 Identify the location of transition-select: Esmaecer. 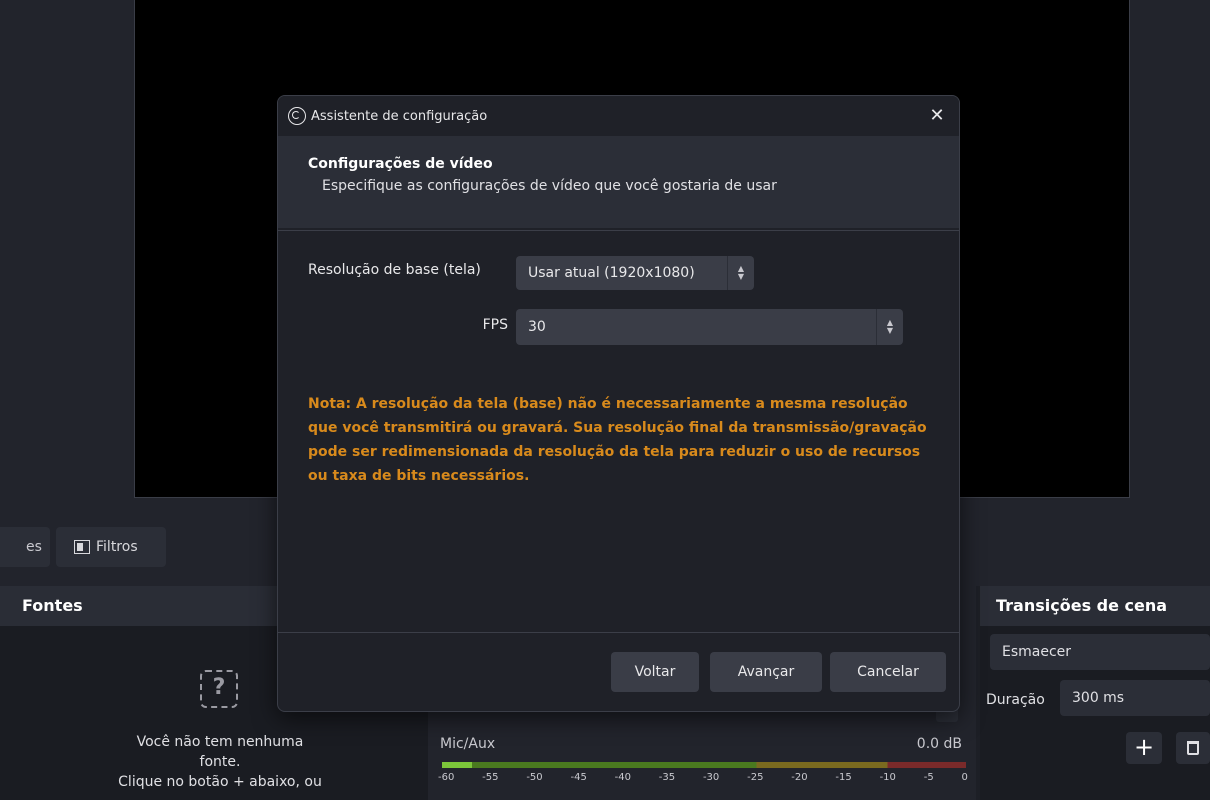
(1100, 652).